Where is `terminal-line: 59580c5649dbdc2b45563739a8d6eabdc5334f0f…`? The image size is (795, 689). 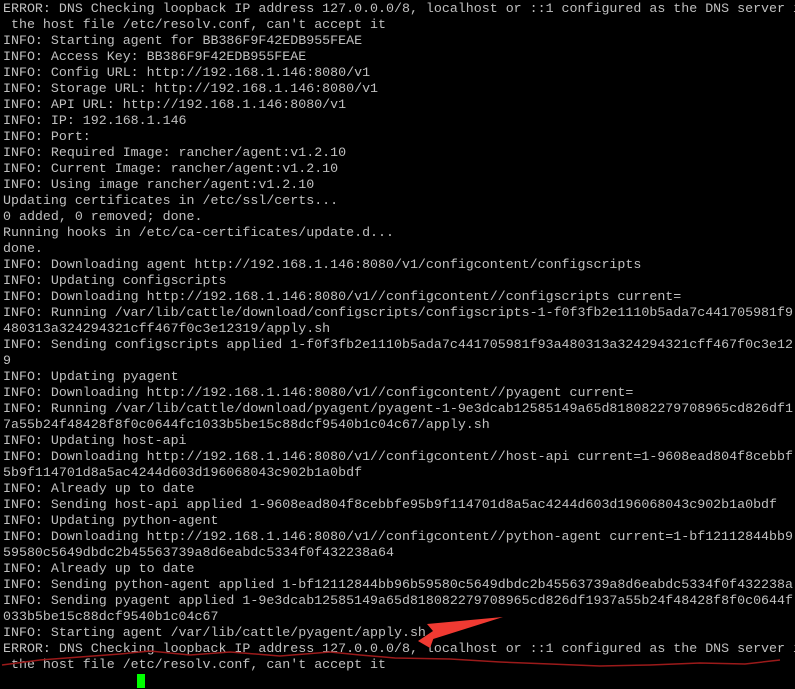
terminal-line: 59580c5649dbdc2b45563739a8d6eabdc5334f0f… is located at coordinates (198, 552).